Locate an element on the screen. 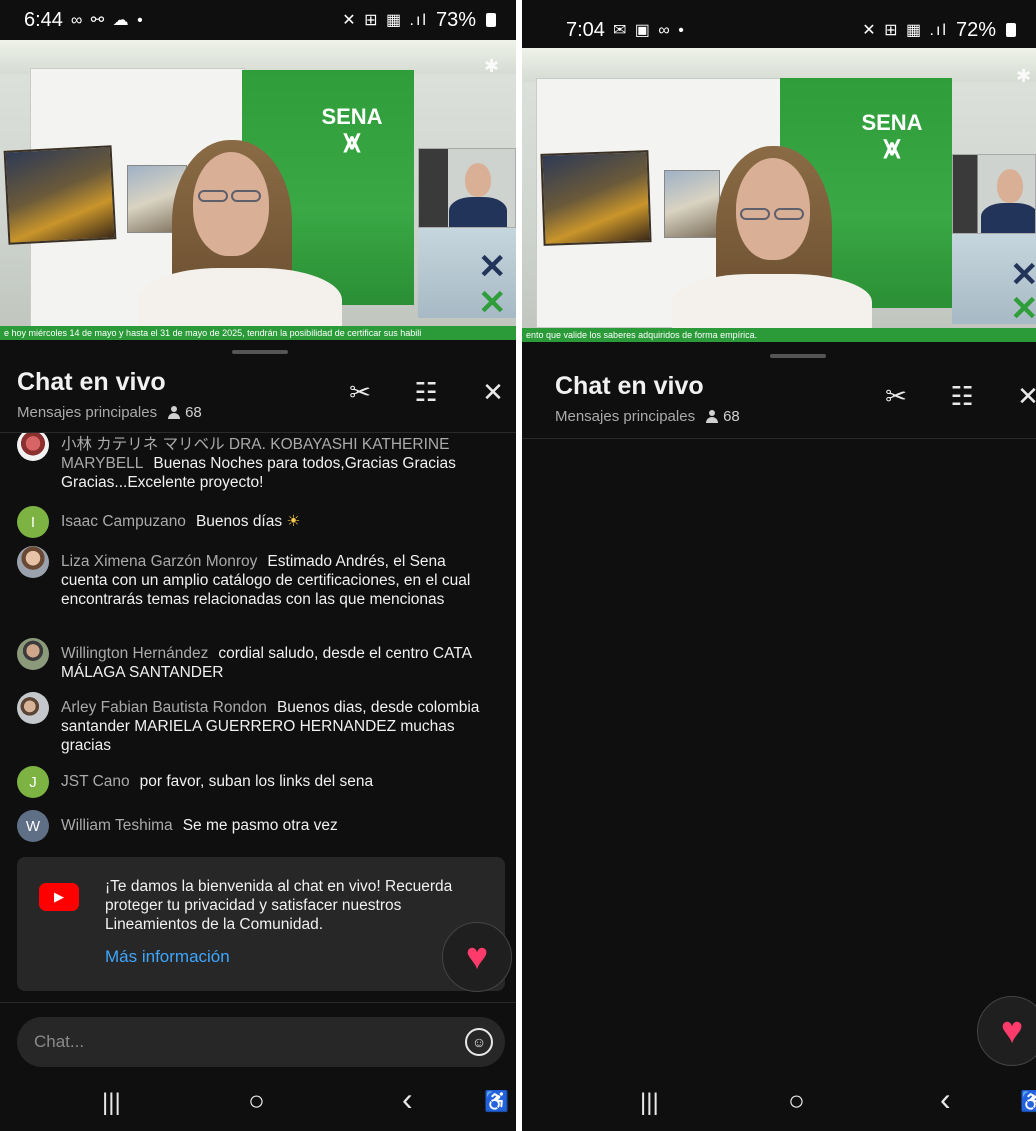 Image resolution: width=1036 pixels, height=1131 pixels. battery-level: 72% is located at coordinates (975, 29).